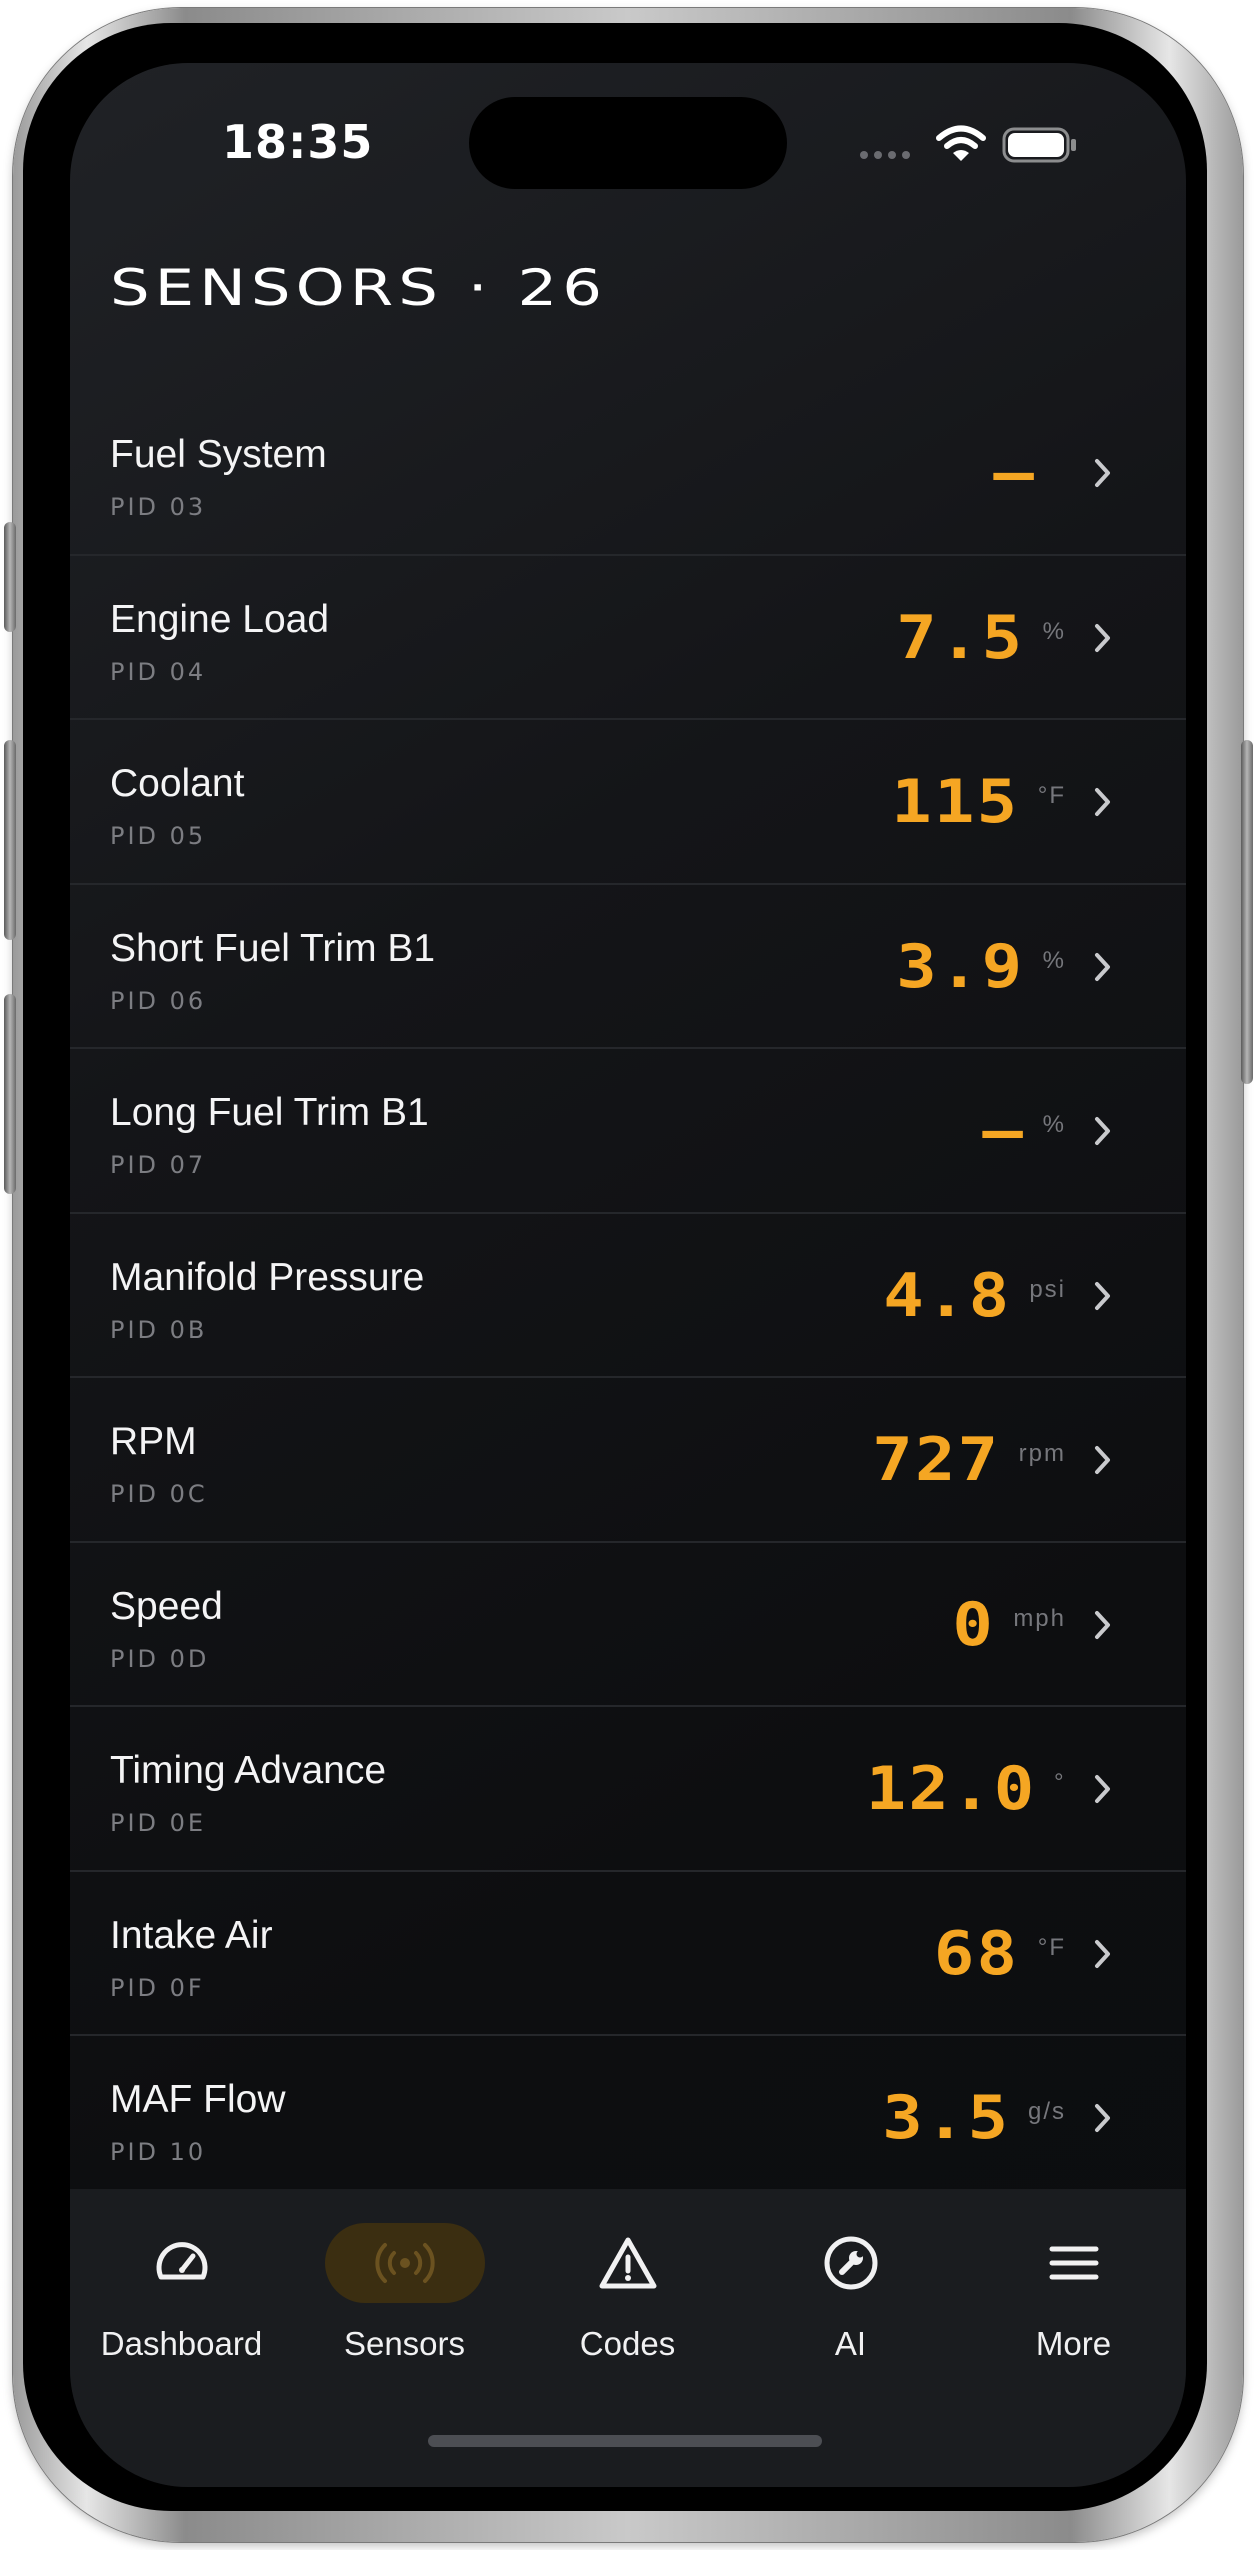  I want to click on sensor-pid: PID 03, so click(158, 507).